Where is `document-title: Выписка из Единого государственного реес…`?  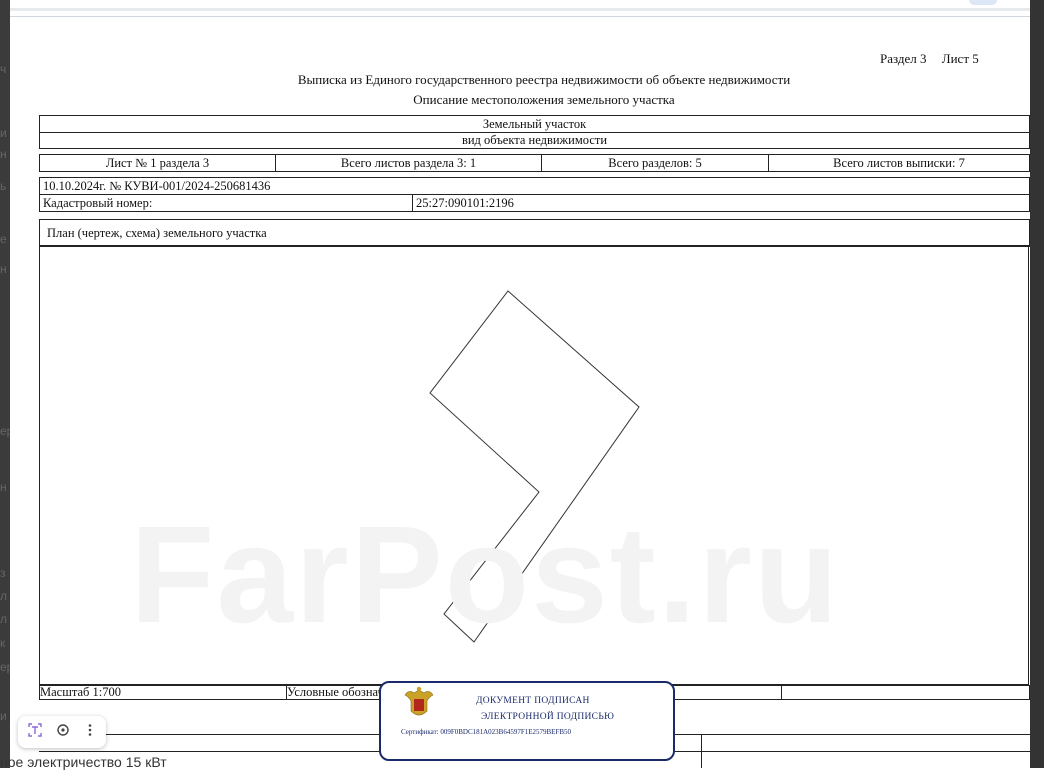
document-title: Выписка из Единого государственного реес… is located at coordinates (544, 79).